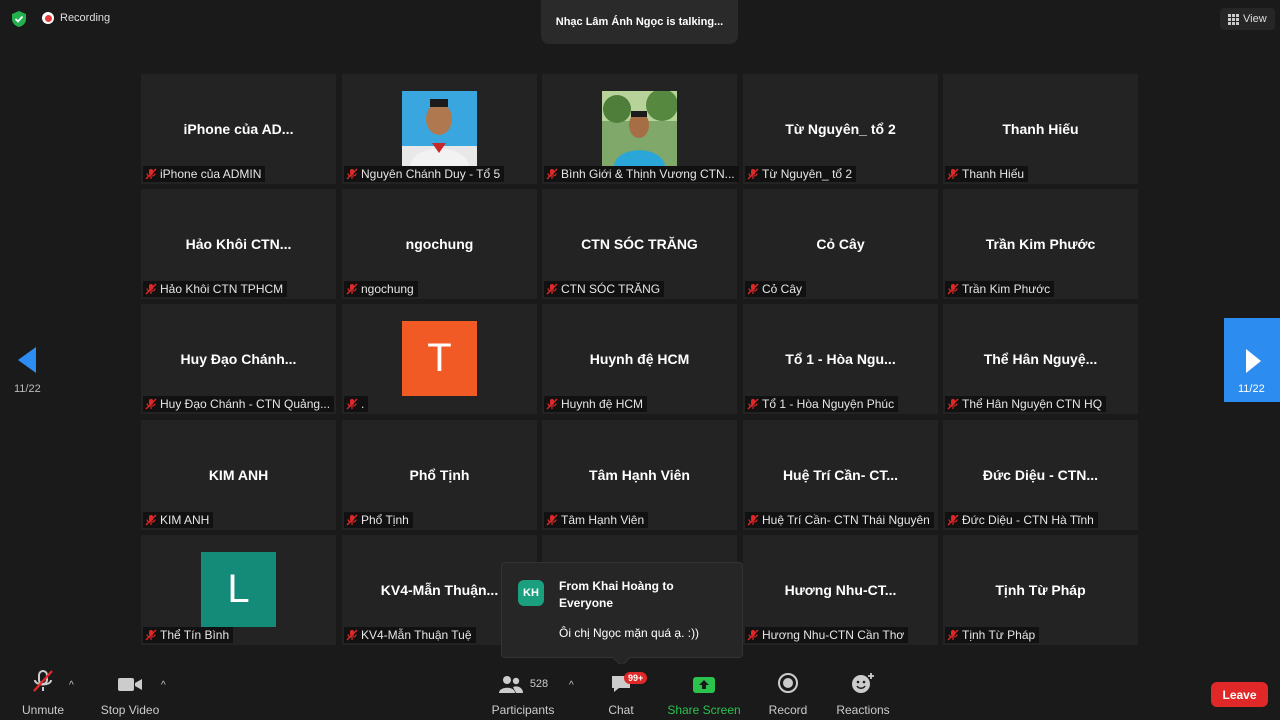 The image size is (1280, 720). Describe the element at coordinates (801, 174) in the screenshot. I see `participant-name-label: Từ Nguyên_ tổ 2` at that location.